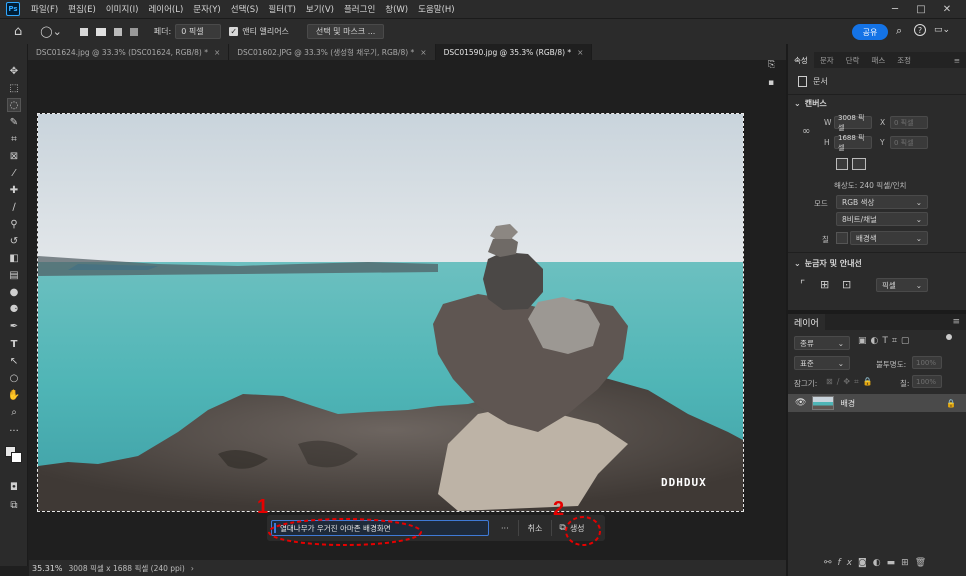  I want to click on feather-input: 0 픽셀, so click(198, 31).